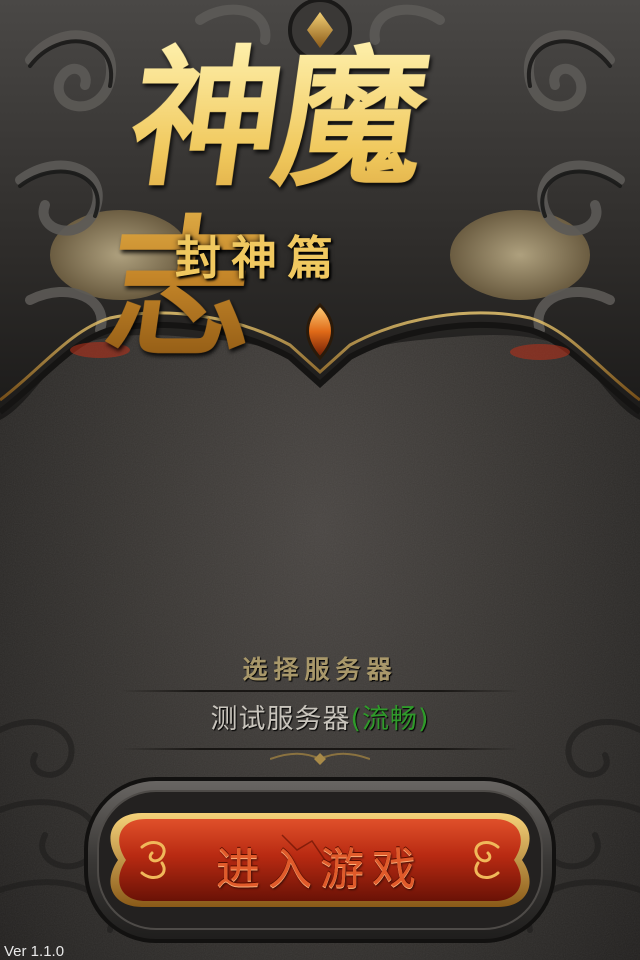 This screenshot has width=640, height=960. Describe the element at coordinates (390, 719) in the screenshot. I see `server-status: (流畅)` at that location.